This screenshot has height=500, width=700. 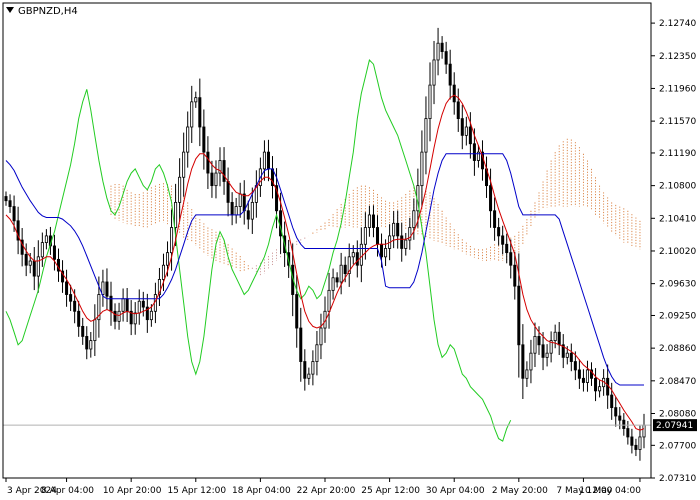 What do you see at coordinates (48, 11) in the screenshot?
I see `symbol-label: GBPNZD,H4` at bounding box center [48, 11].